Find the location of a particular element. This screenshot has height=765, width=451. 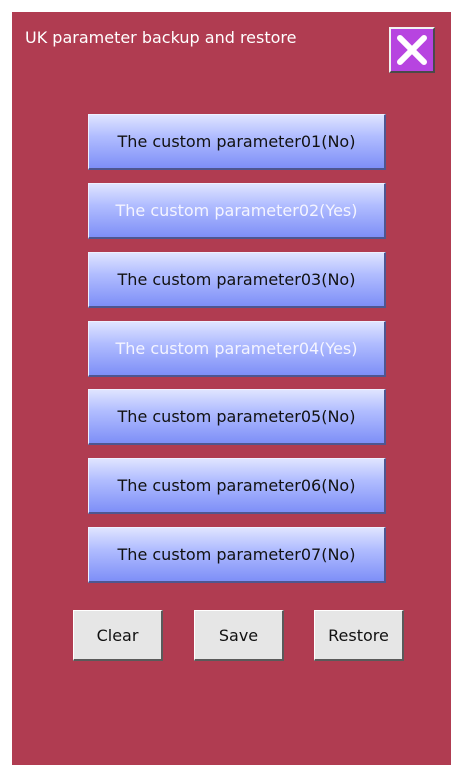

parameter-button-02: The custom parameter02(Yes) is located at coordinates (237, 211).